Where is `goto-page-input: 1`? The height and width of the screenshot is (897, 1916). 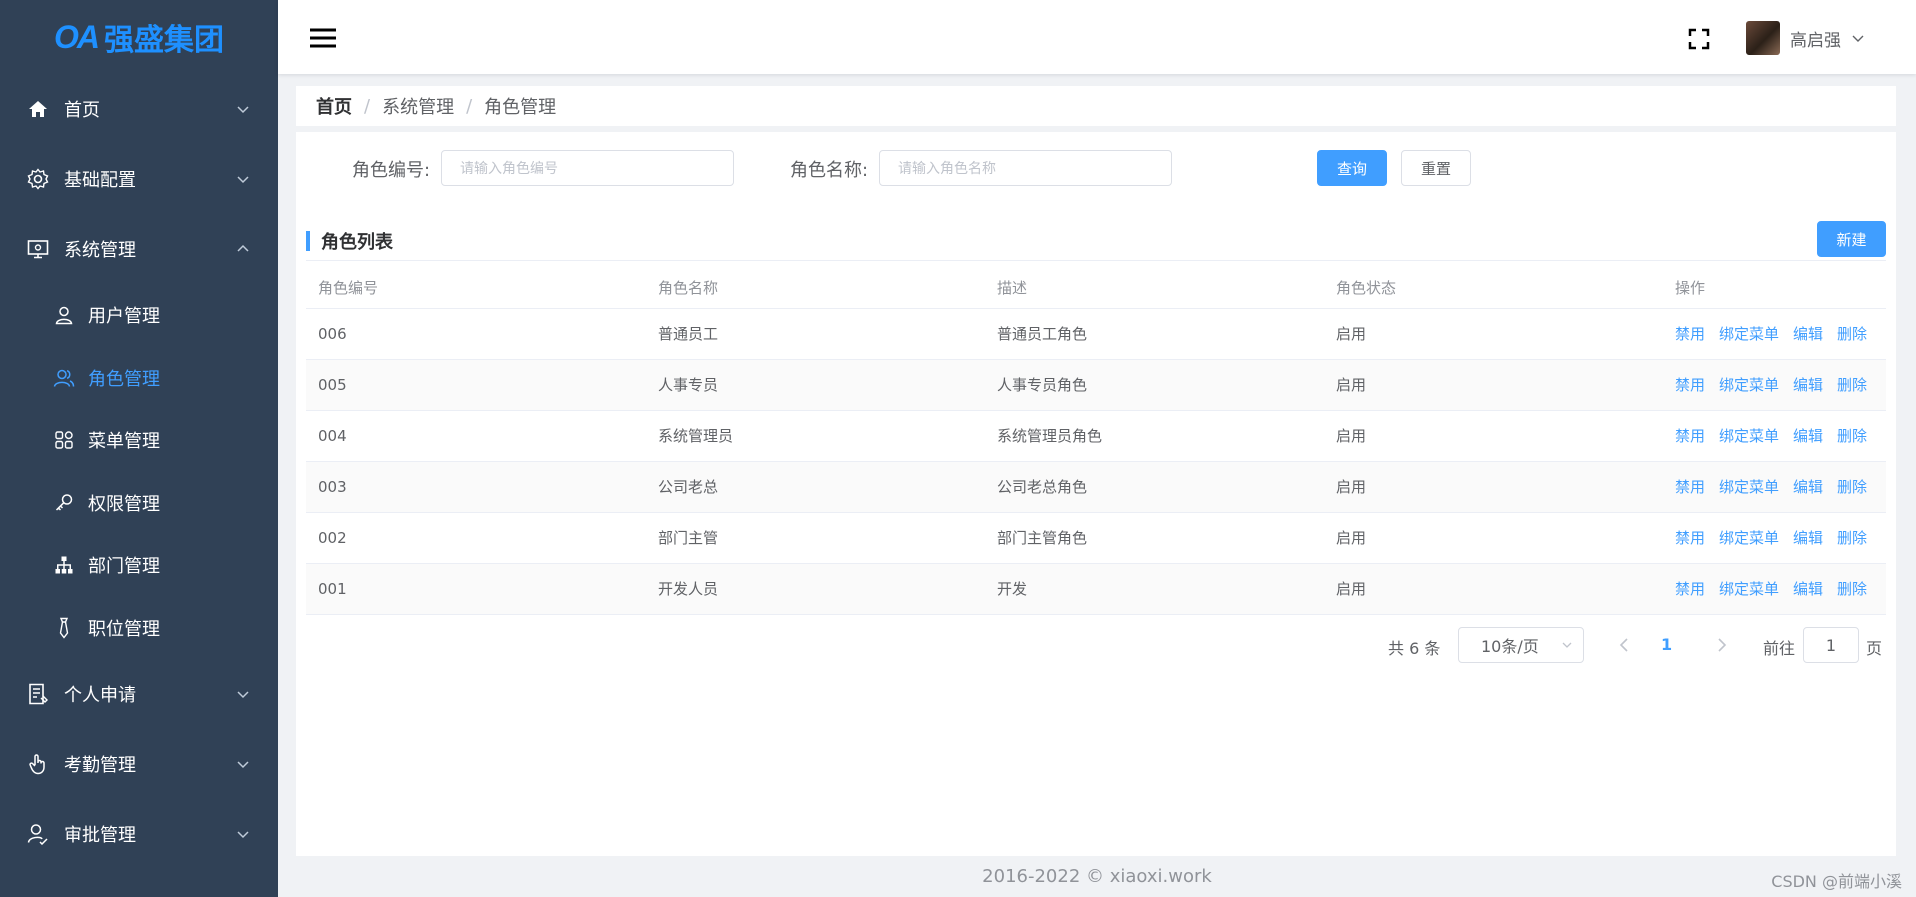 goto-page-input: 1 is located at coordinates (1831, 645).